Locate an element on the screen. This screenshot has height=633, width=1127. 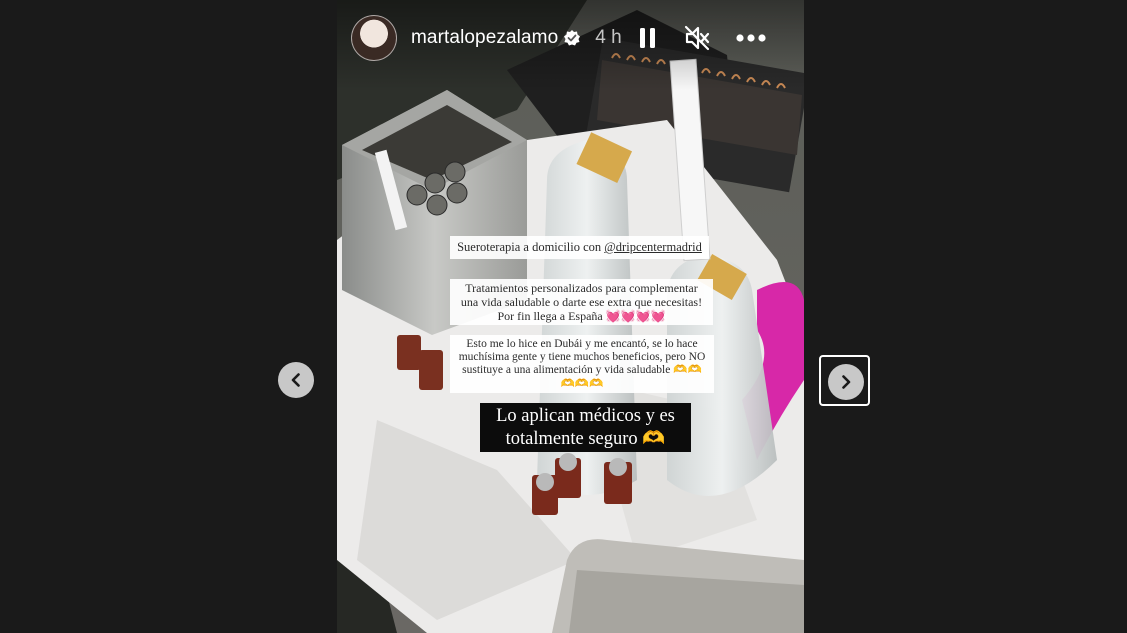
previous-story-button is located at coordinates (296, 380).